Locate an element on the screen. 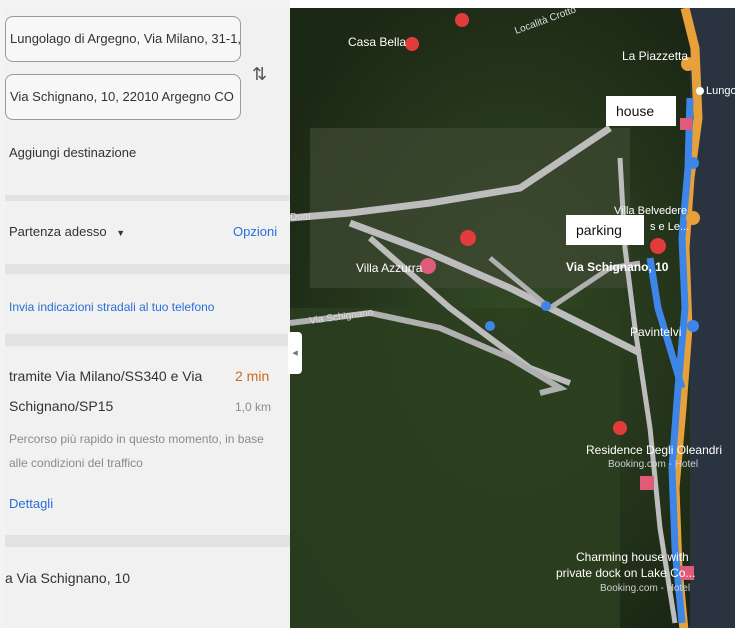 The image size is (735, 630). route-via-line1: tramite Via Milano/SS340 e Via is located at coordinates (105, 376).